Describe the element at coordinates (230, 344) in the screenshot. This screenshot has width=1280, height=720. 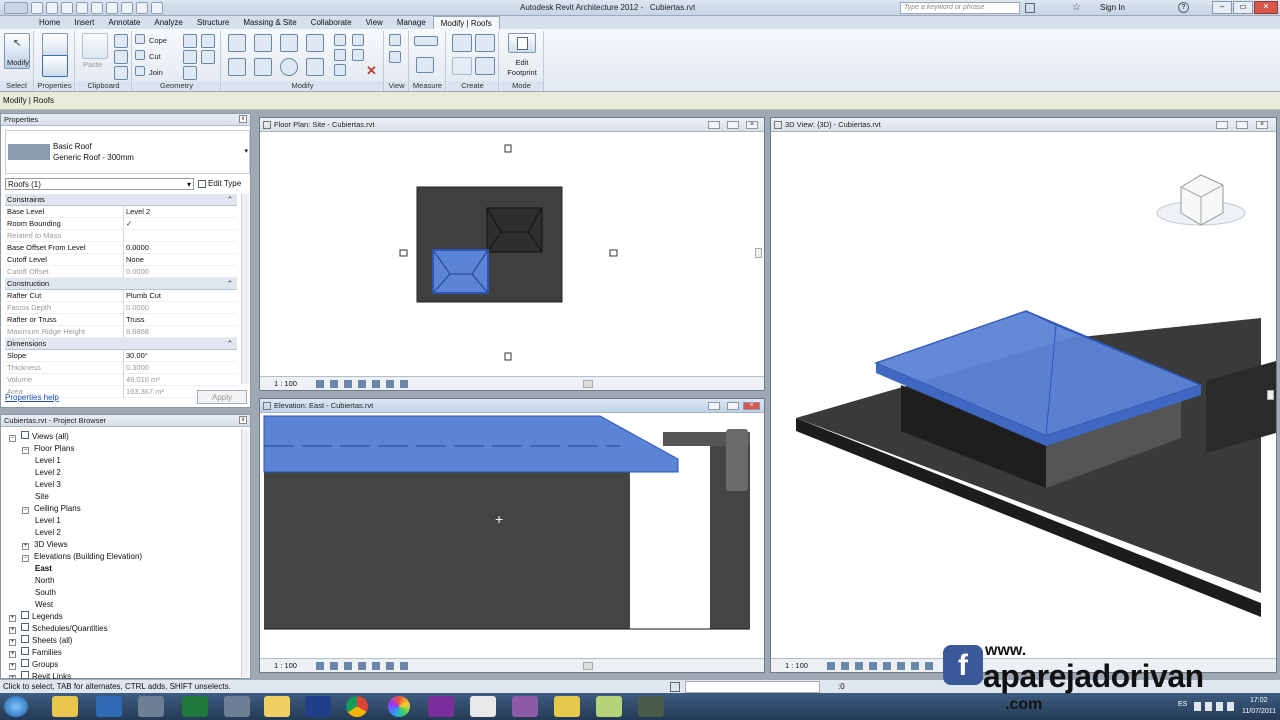
I see `collapse-icon: ⌃` at that location.